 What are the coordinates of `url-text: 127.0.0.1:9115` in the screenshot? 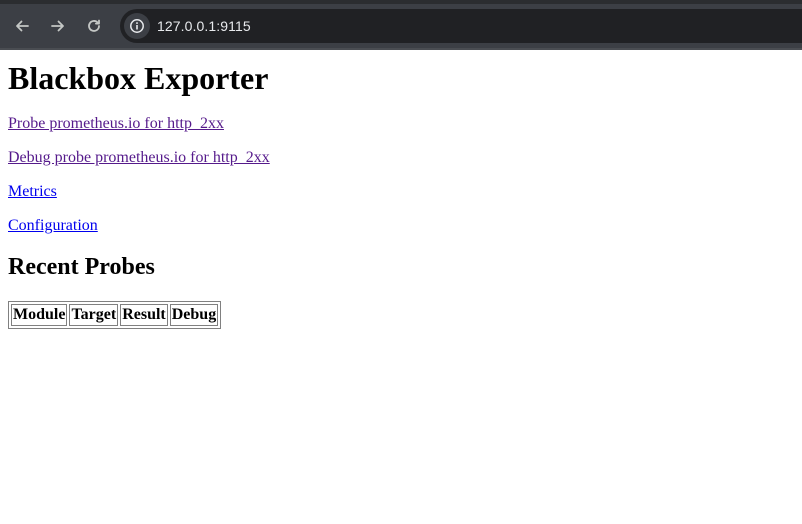 It's located at (204, 26).